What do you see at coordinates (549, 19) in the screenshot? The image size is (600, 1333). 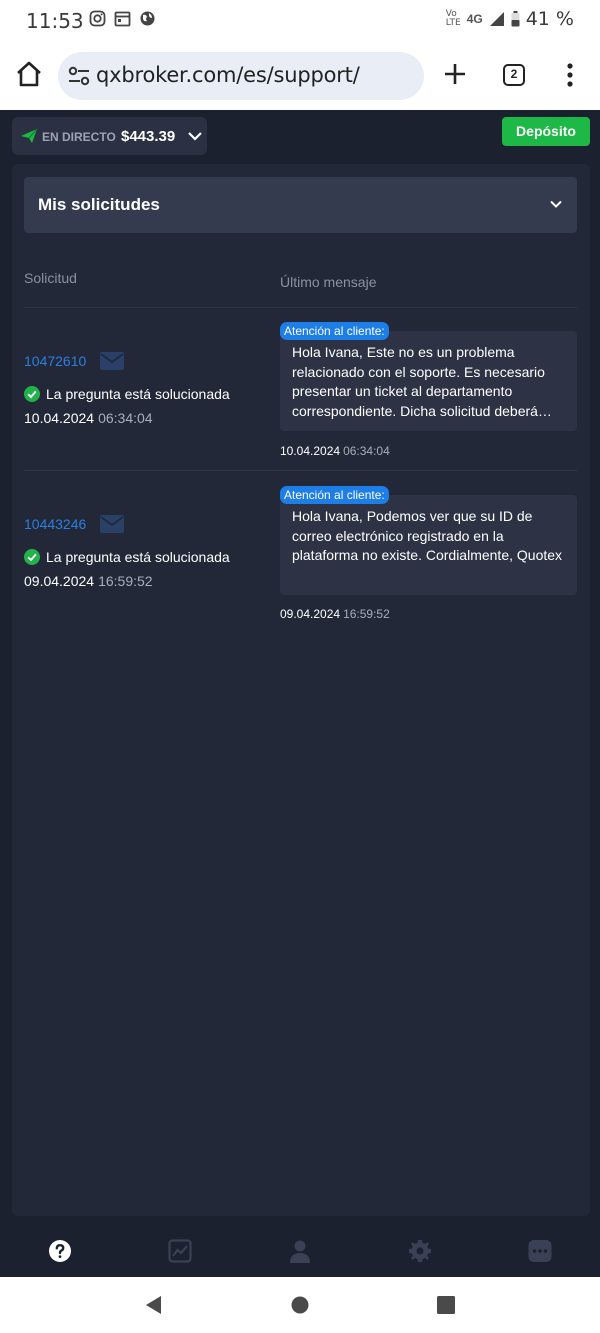 I see `battery-level: 41 %` at bounding box center [549, 19].